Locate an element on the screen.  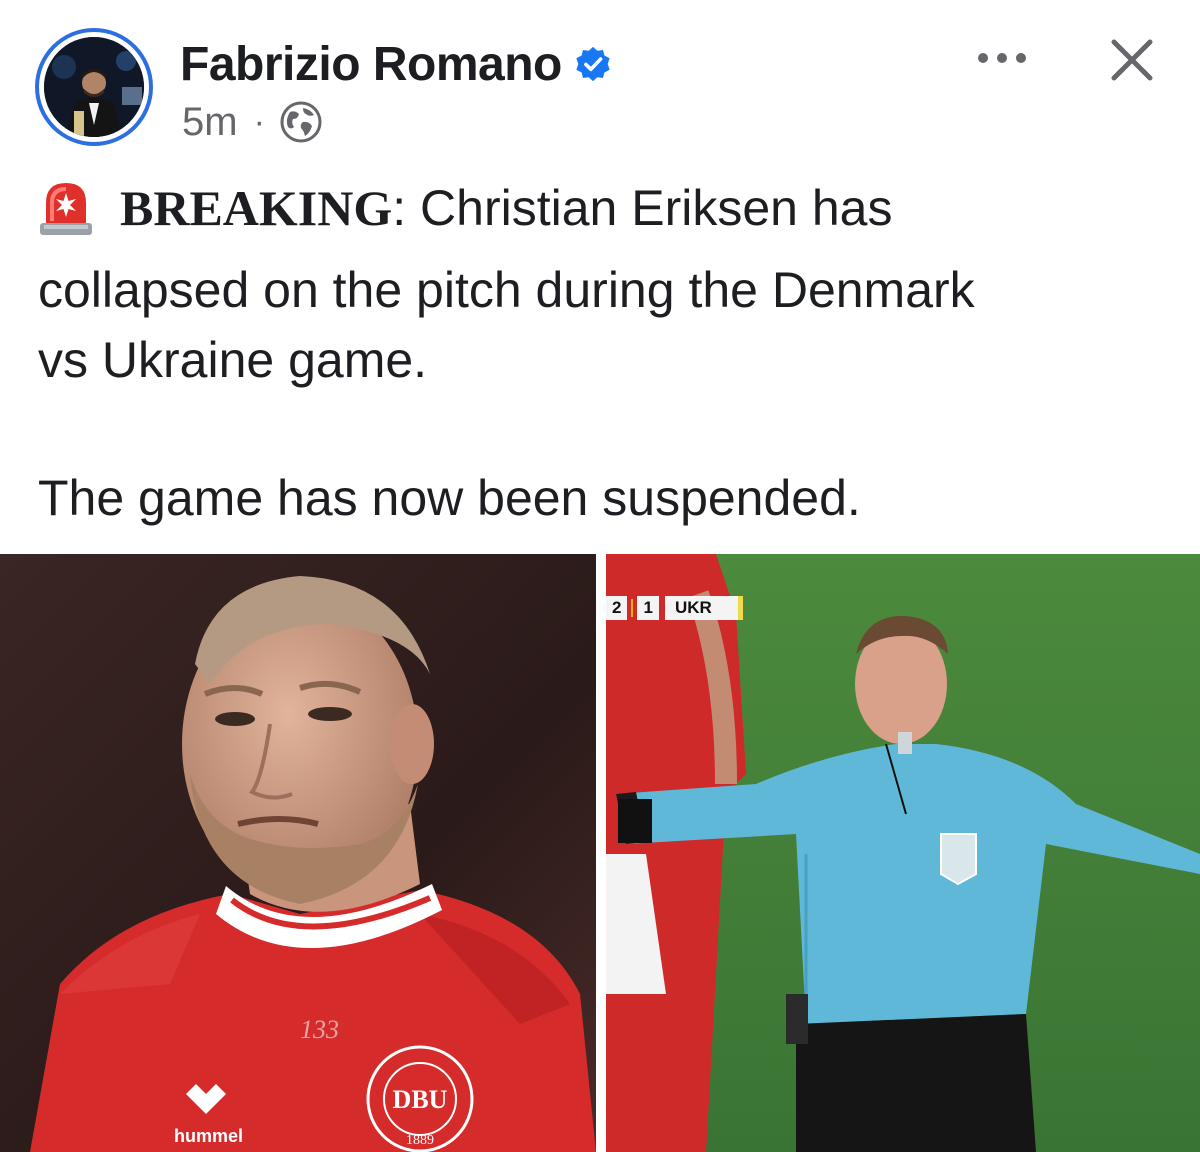
breaking-label: BREAKING is located at coordinates (256, 208).